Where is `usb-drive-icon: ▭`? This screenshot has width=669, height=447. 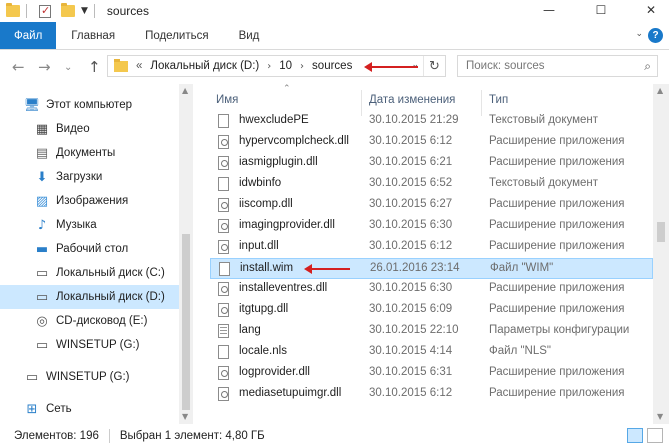 usb-drive-icon: ▭ is located at coordinates (42, 345).